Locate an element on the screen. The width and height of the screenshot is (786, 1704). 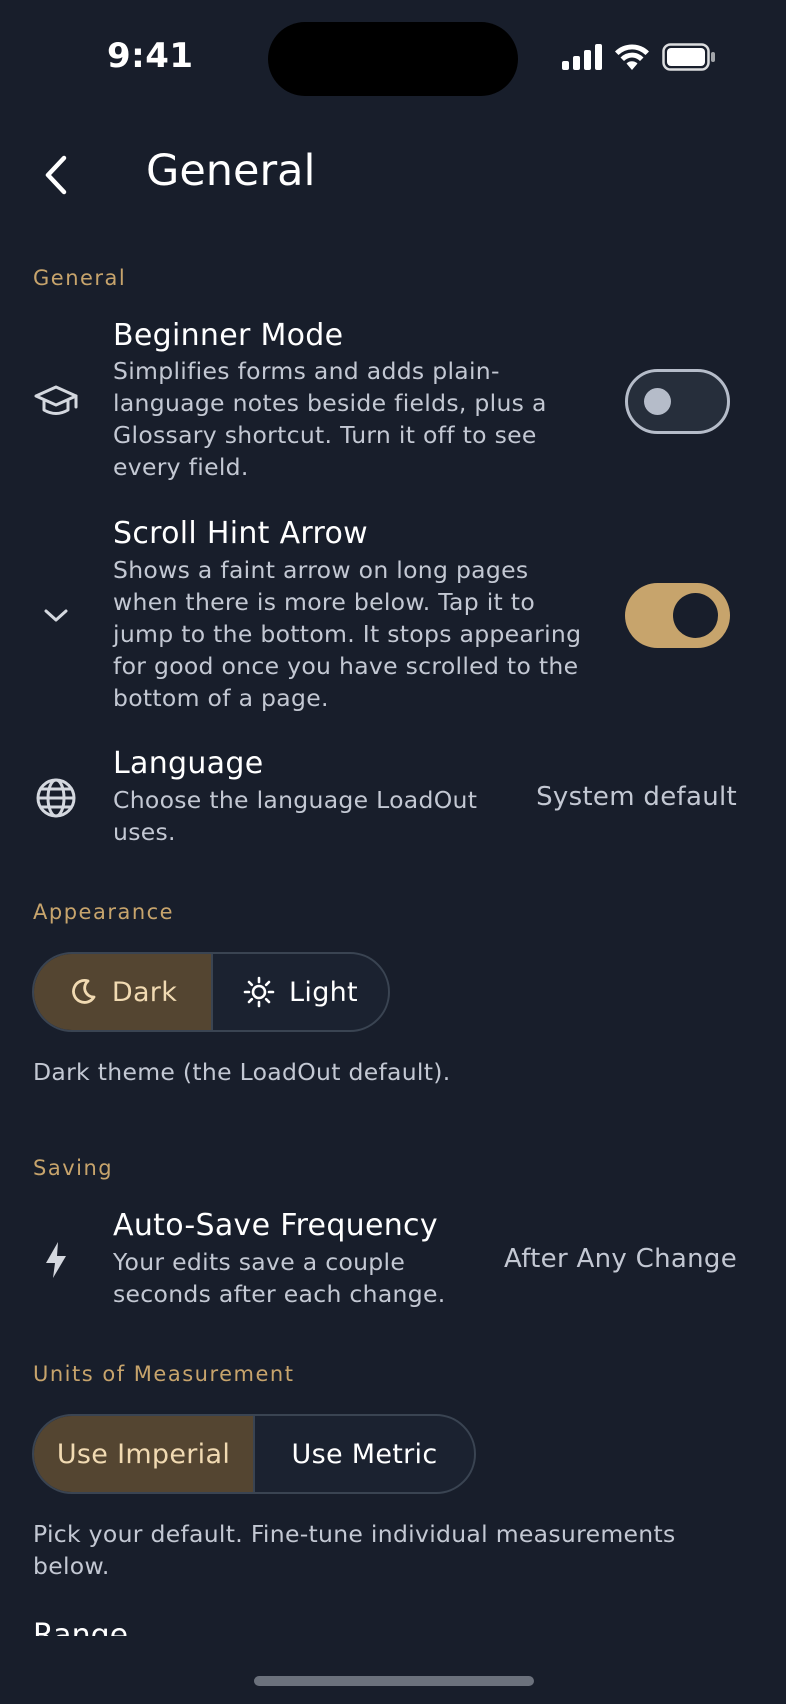
section-header-saving: Saving is located at coordinates (73, 1168).